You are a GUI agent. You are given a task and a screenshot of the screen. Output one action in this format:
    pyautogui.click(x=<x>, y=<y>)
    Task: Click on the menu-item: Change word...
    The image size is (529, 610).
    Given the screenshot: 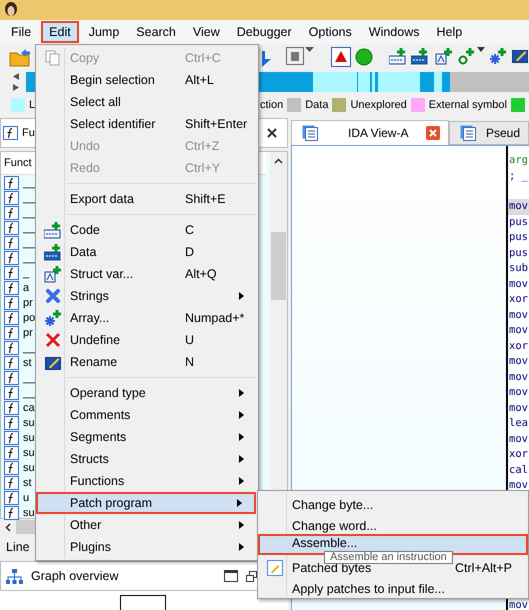 What is the action you would take?
    pyautogui.click(x=393, y=523)
    